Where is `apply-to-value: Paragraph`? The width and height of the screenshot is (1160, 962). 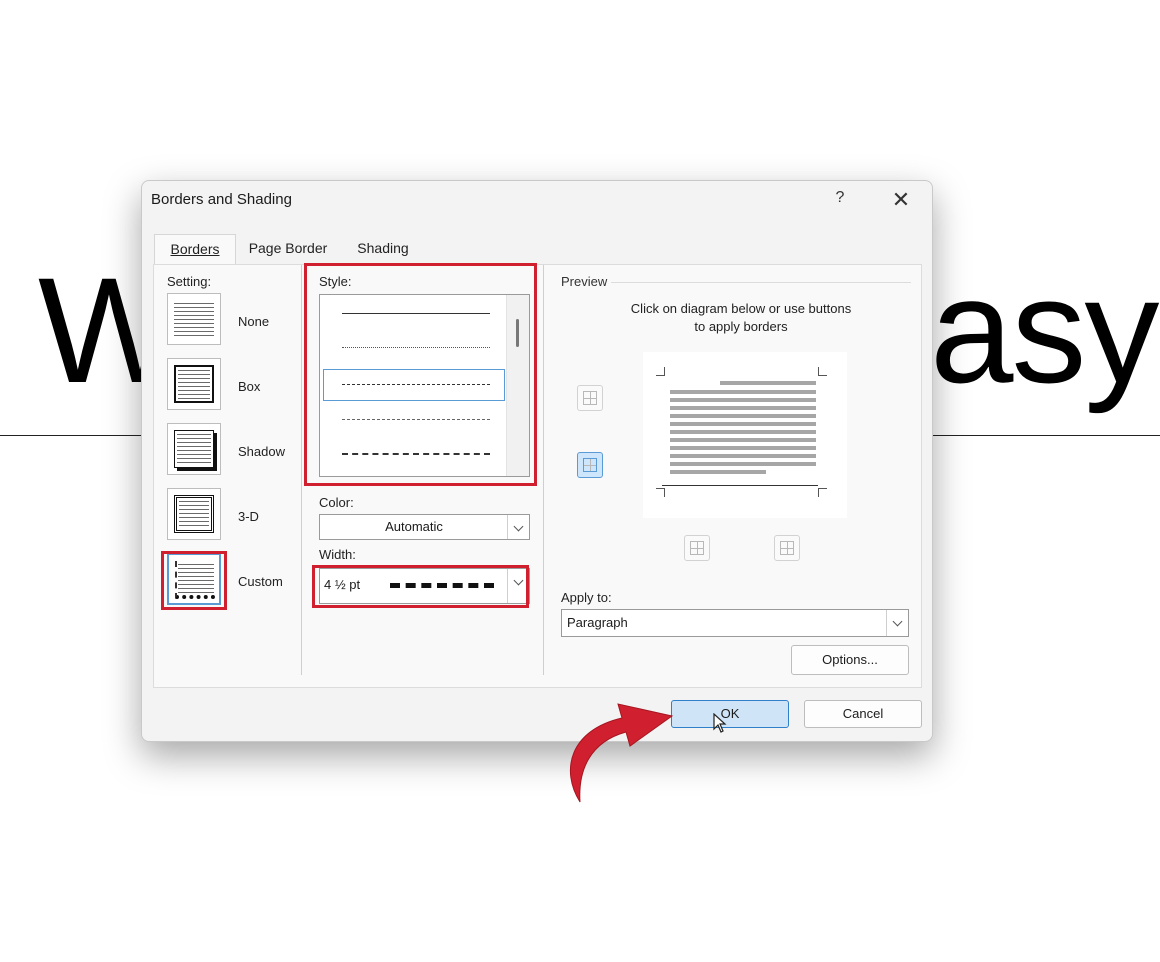 apply-to-value: Paragraph is located at coordinates (597, 622).